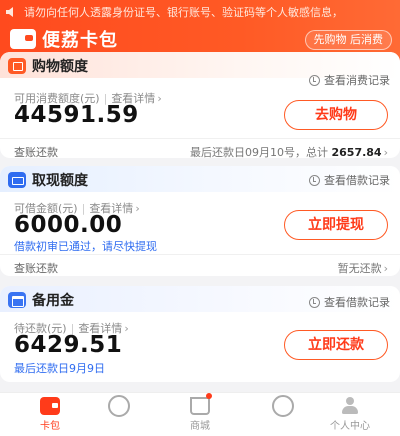 The image size is (400, 436). I want to click on app-name: 便荔卡包, so click(80, 40).